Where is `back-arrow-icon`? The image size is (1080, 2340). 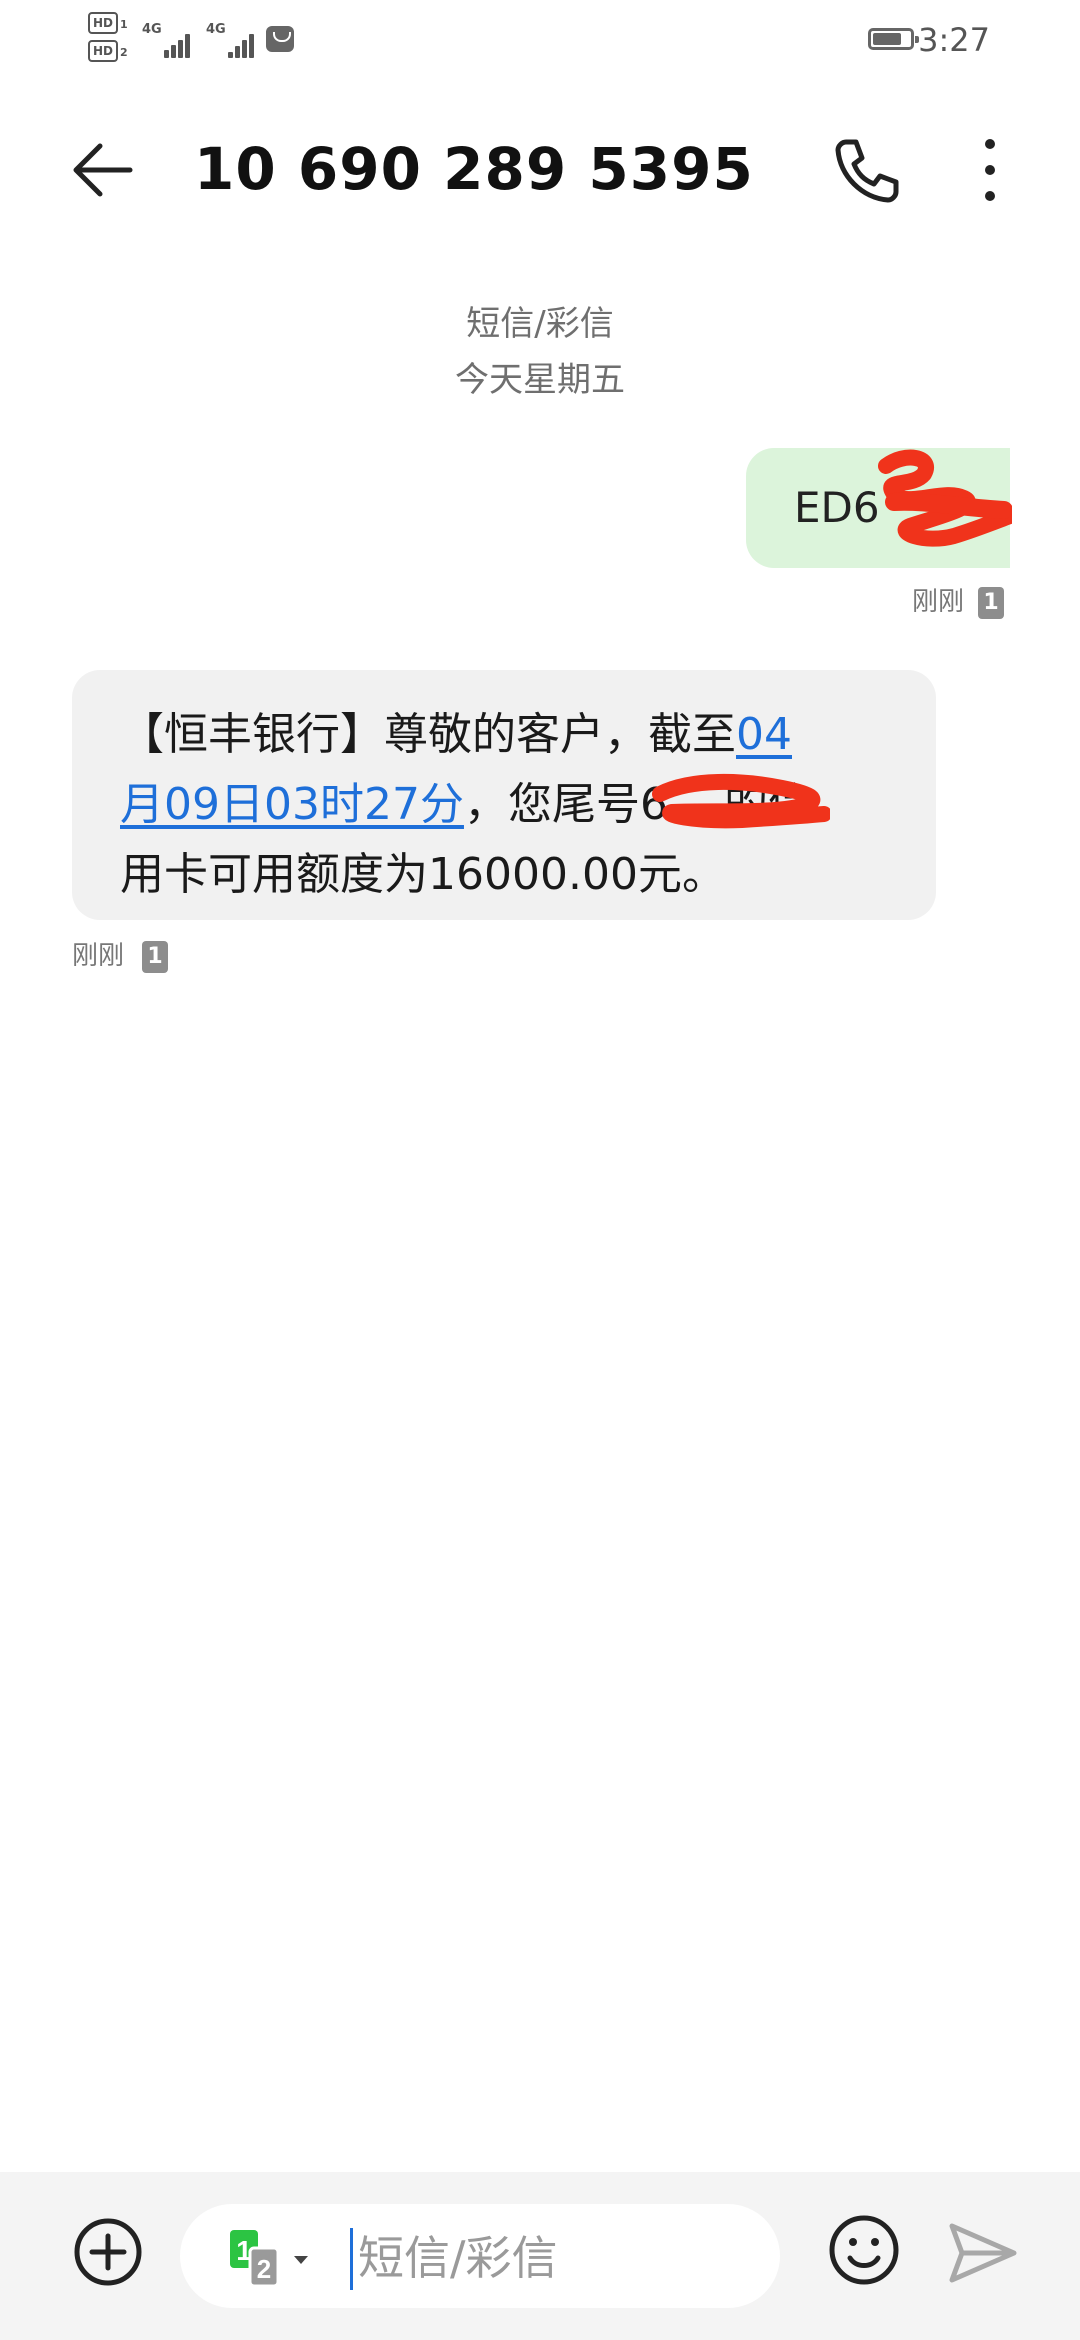 back-arrow-icon is located at coordinates (103, 170).